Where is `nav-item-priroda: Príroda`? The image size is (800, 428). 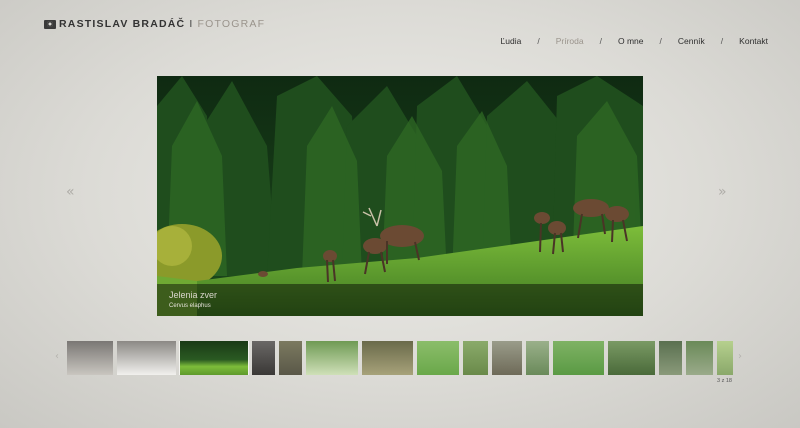
nav-item-priroda: Príroda is located at coordinates (570, 41).